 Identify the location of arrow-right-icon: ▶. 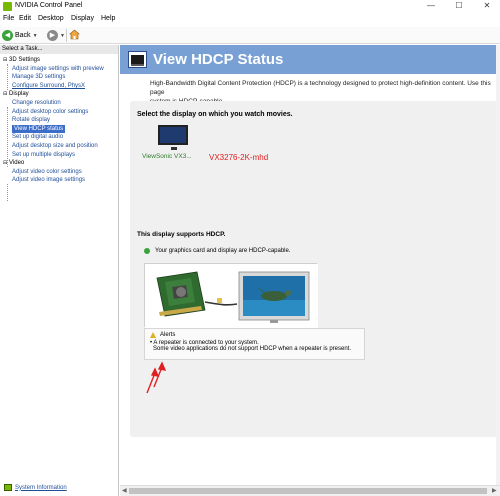
(52, 35).